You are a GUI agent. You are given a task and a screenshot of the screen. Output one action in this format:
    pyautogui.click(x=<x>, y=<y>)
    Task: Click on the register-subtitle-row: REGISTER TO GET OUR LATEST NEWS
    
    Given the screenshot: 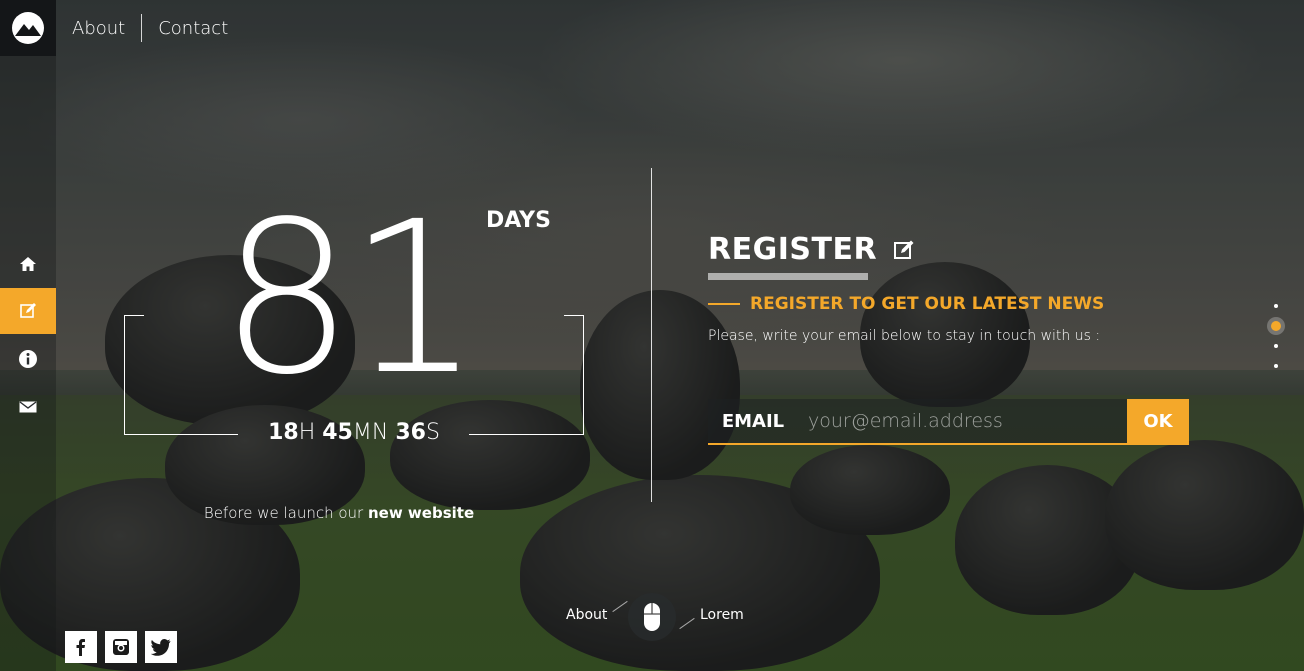 What is the action you would take?
    pyautogui.click(x=953, y=304)
    